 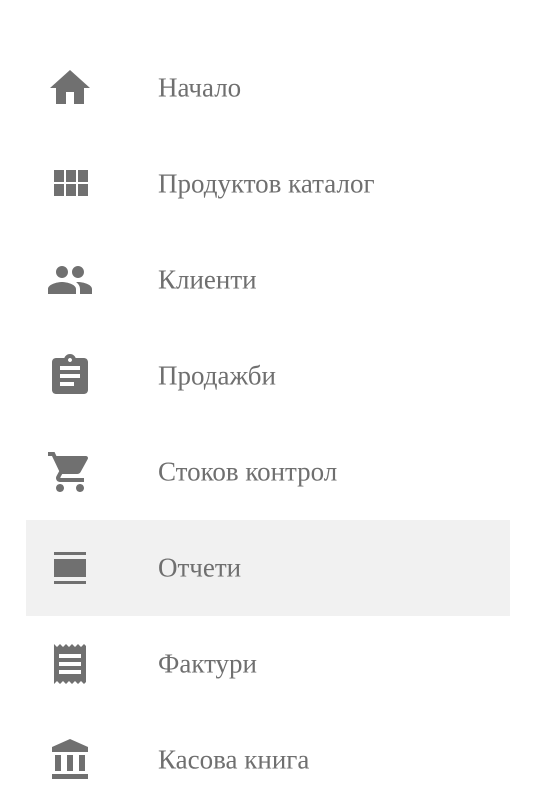 What do you see at coordinates (70, 760) in the screenshot?
I see `bank-icon` at bounding box center [70, 760].